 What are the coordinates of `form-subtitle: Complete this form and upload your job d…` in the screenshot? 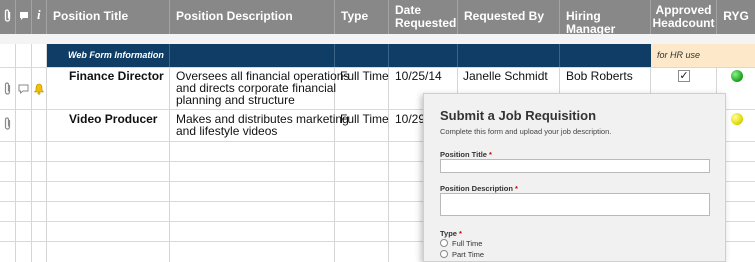 It's located at (526, 131).